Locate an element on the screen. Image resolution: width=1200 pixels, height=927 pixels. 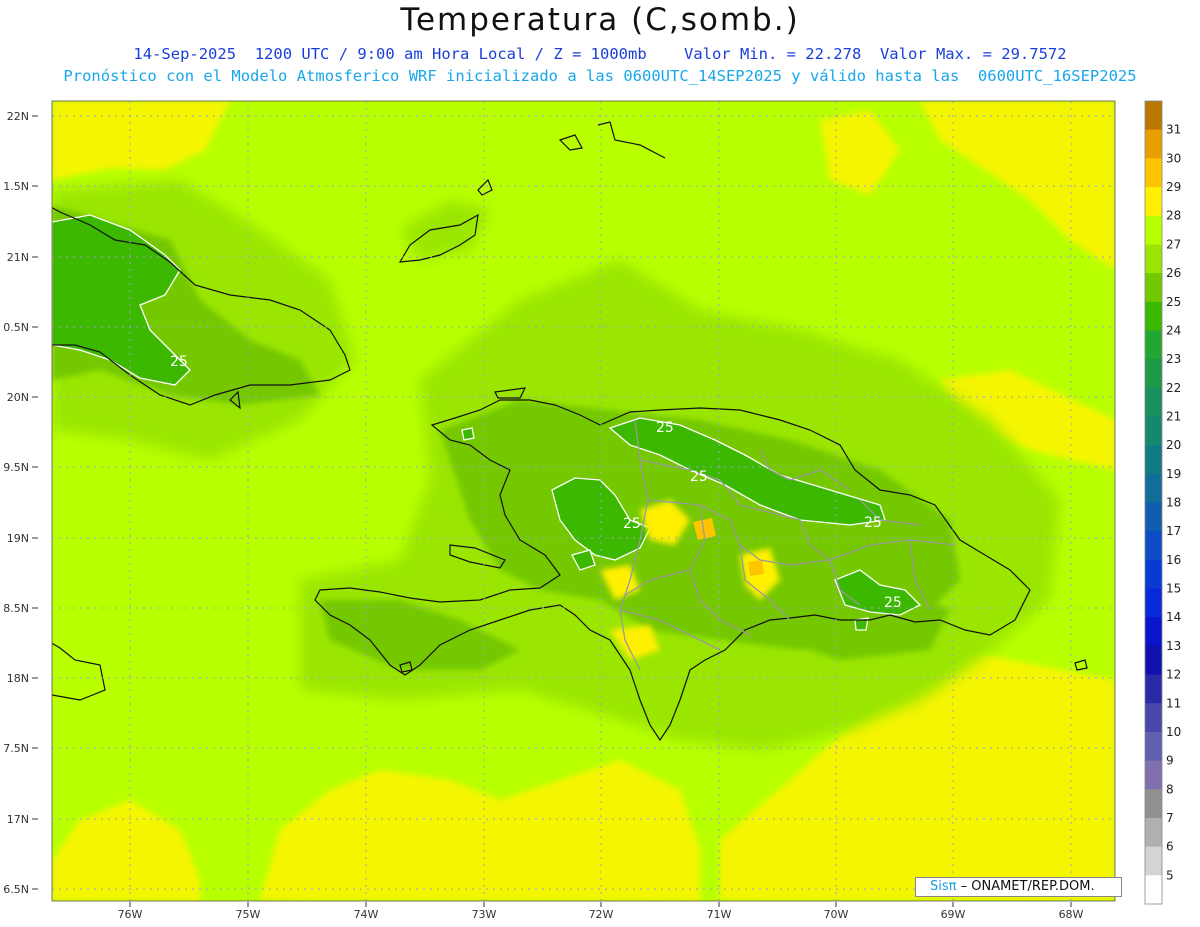
lon-label: 70W is located at coordinates (836, 914).